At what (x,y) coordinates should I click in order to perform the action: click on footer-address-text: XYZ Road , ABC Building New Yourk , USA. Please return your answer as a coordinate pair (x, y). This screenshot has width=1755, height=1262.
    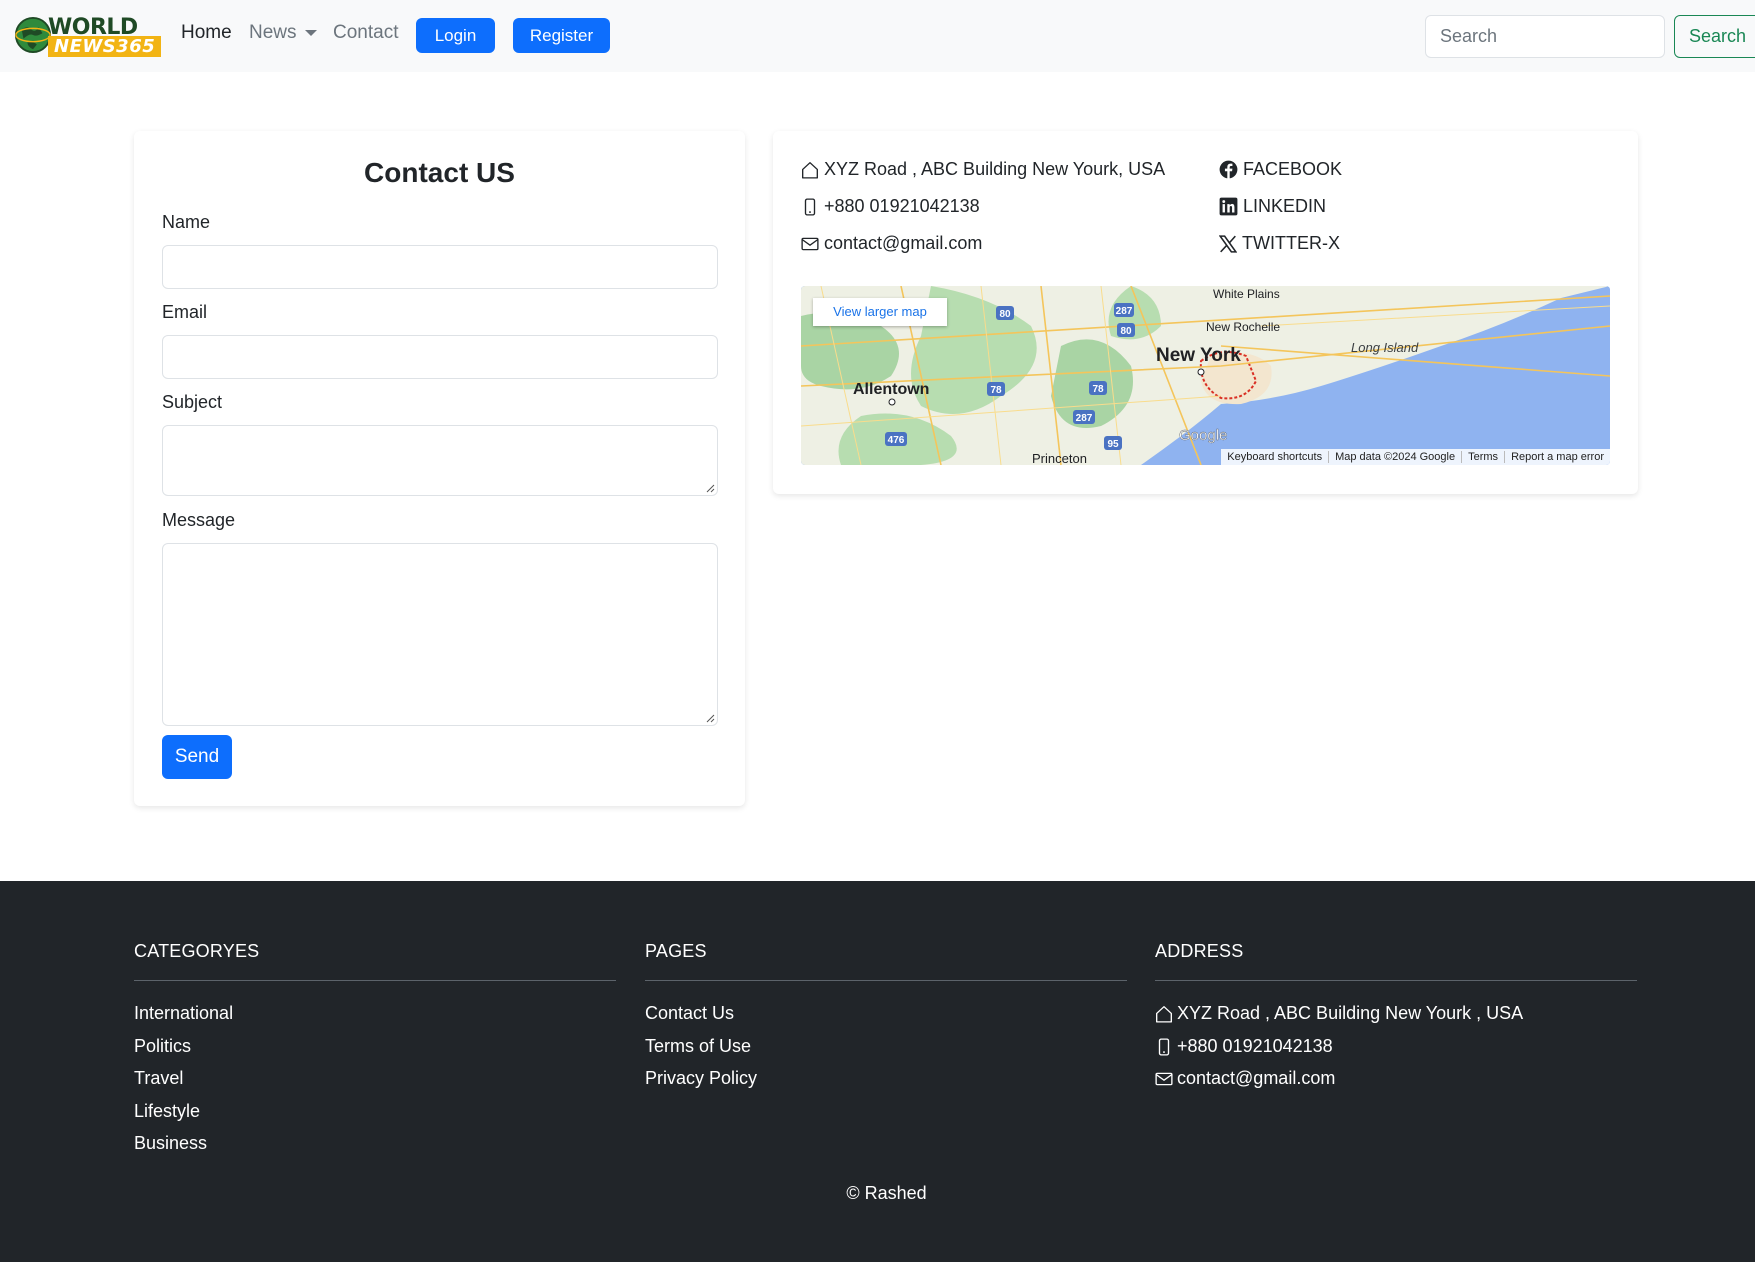
    Looking at the image, I should click on (1350, 1013).